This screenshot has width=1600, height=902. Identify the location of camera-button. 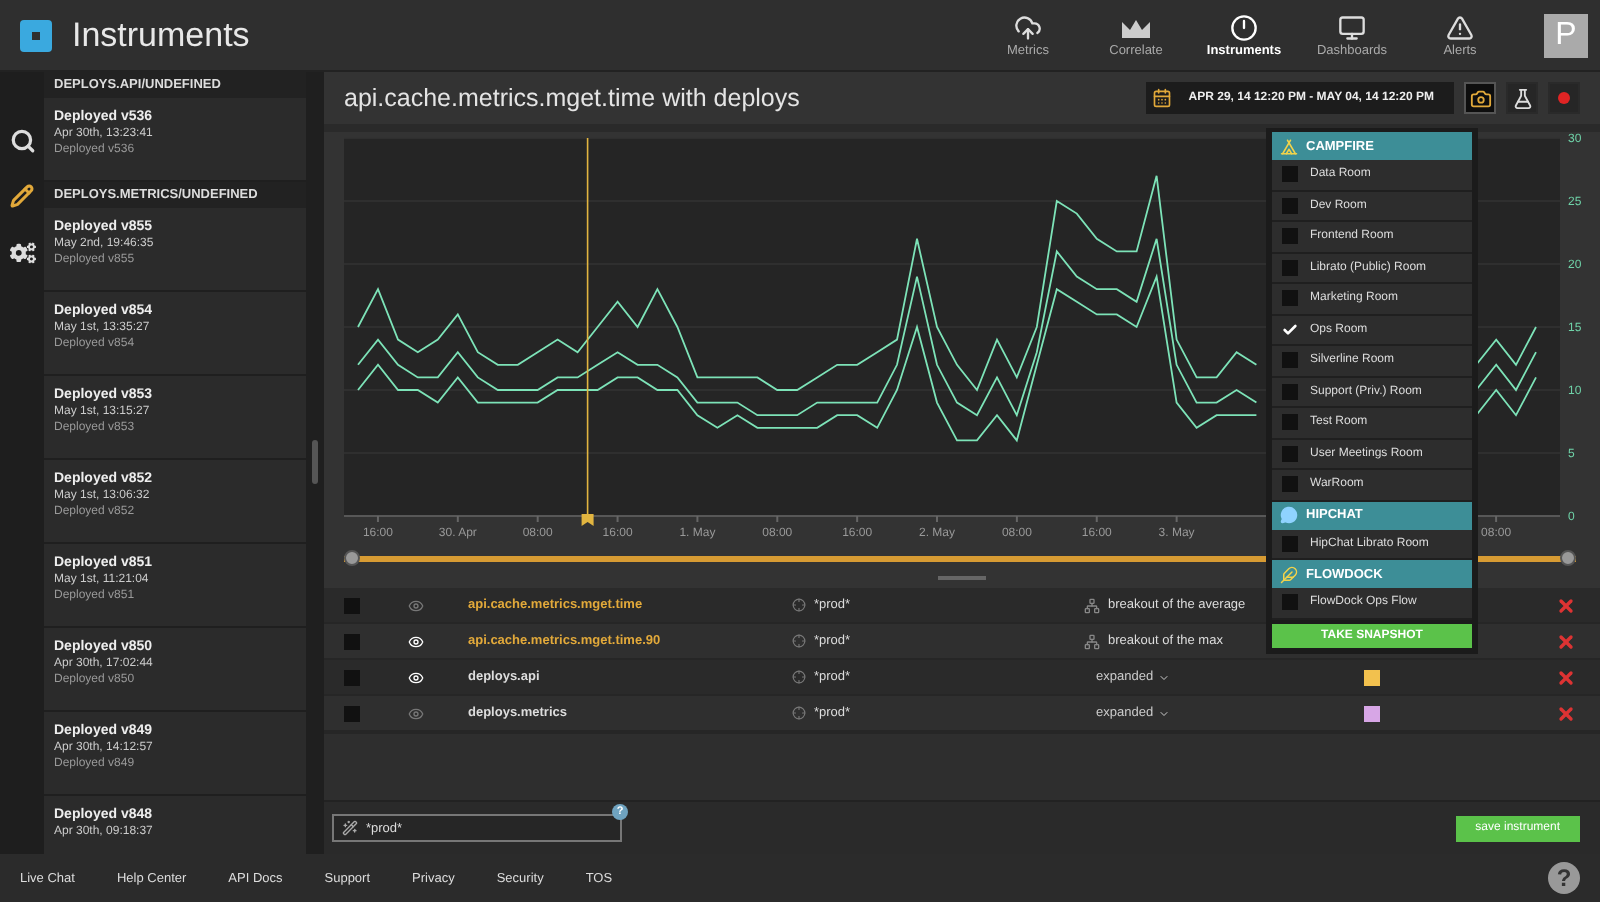
(1480, 98).